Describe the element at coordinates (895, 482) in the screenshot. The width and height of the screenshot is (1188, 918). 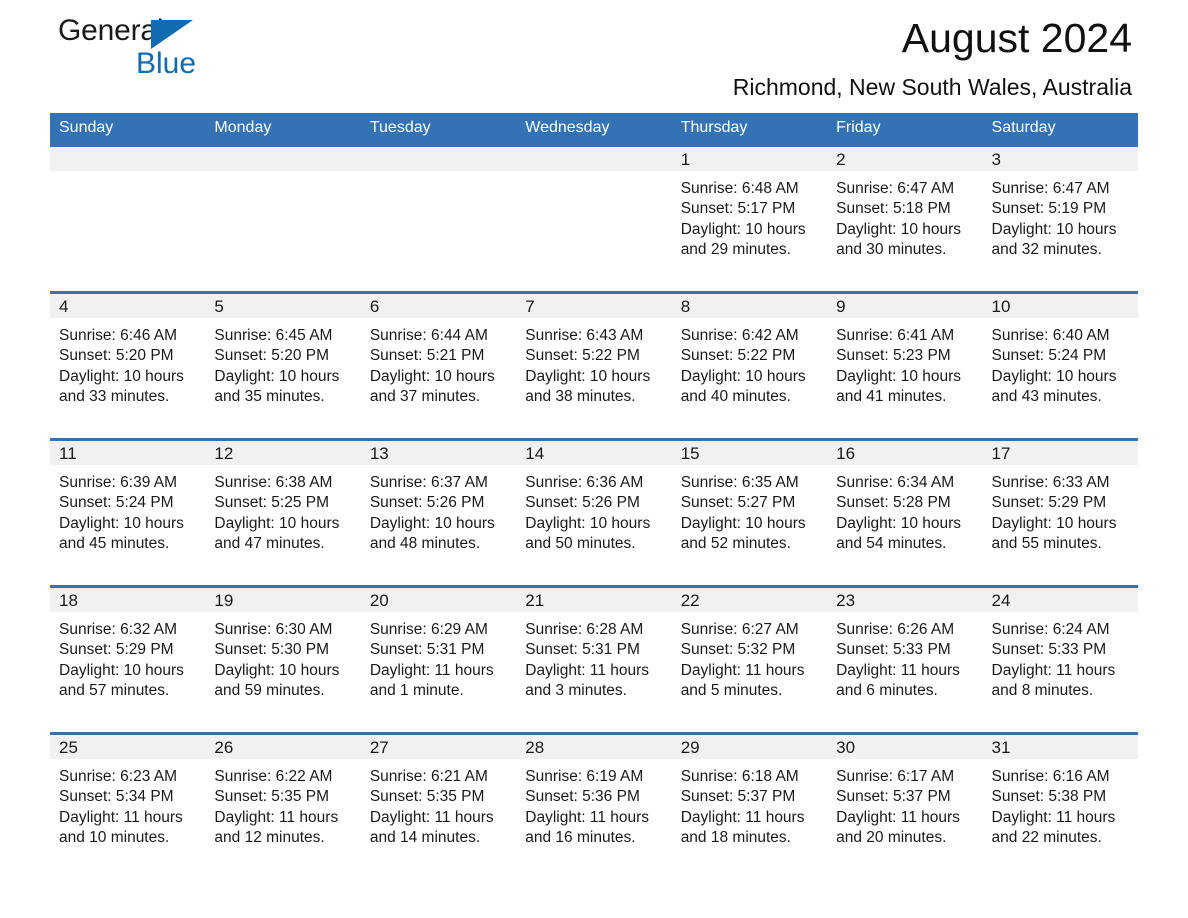
I see `sunrise-text: Sunrise: 6:34 AM` at that location.